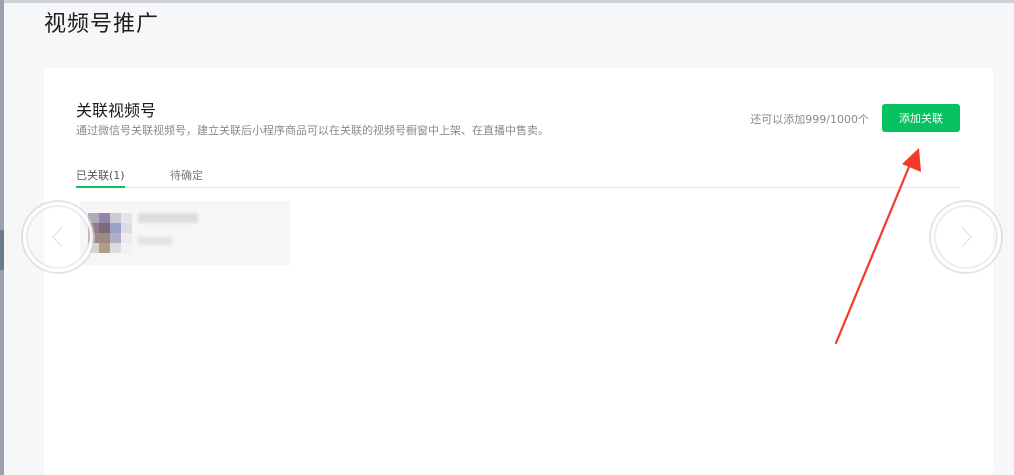  I want to click on previous-button, so click(58, 237).